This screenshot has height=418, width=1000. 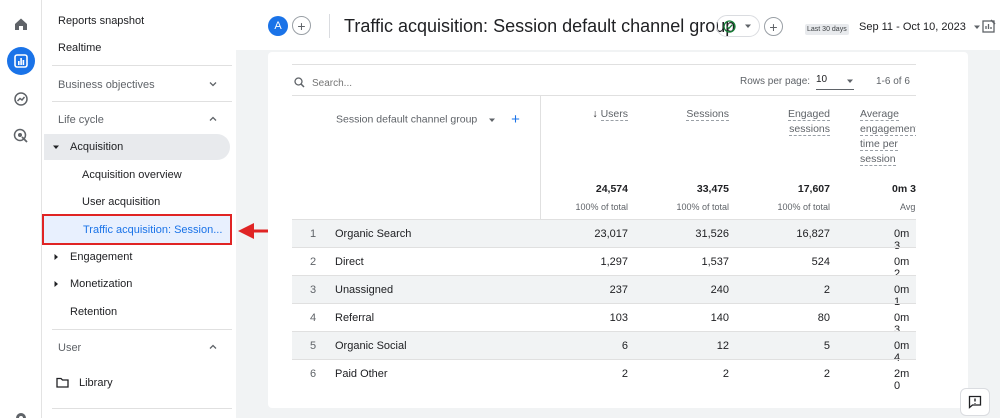 What do you see at coordinates (725, 374) in the screenshot?
I see `row-sessions: 2` at bounding box center [725, 374].